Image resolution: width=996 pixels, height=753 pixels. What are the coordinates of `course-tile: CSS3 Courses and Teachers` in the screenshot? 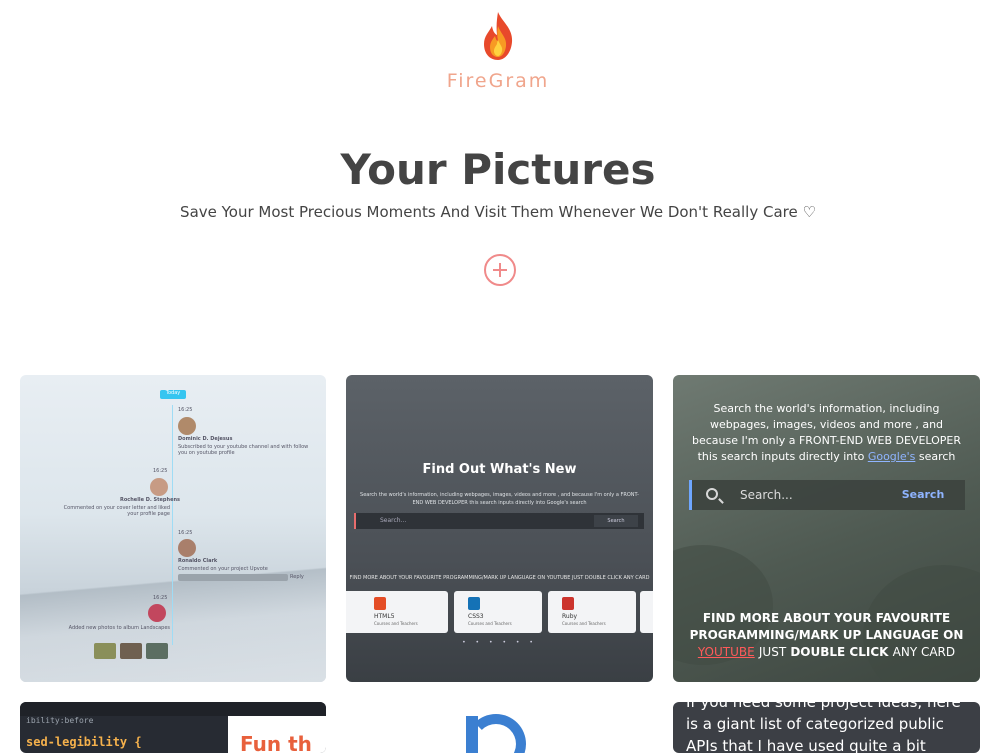 It's located at (498, 612).